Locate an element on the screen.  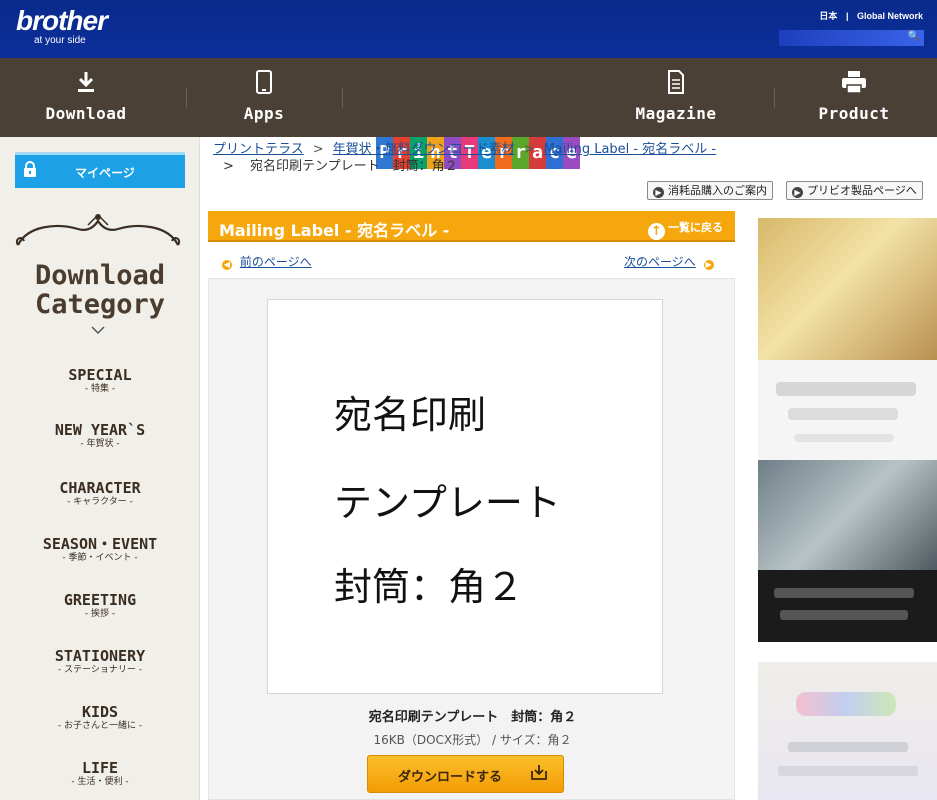
category-label: SPECIAL is located at coordinates (100, 375).